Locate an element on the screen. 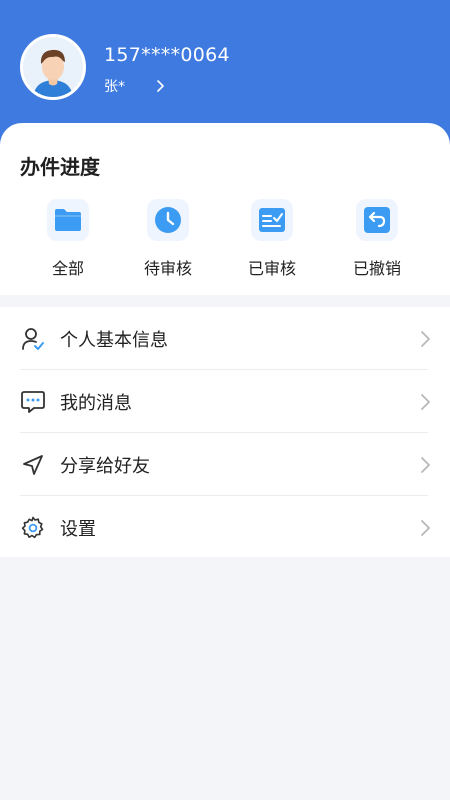 The image size is (450, 800). menu-item-settings: 设置 is located at coordinates (225, 527).